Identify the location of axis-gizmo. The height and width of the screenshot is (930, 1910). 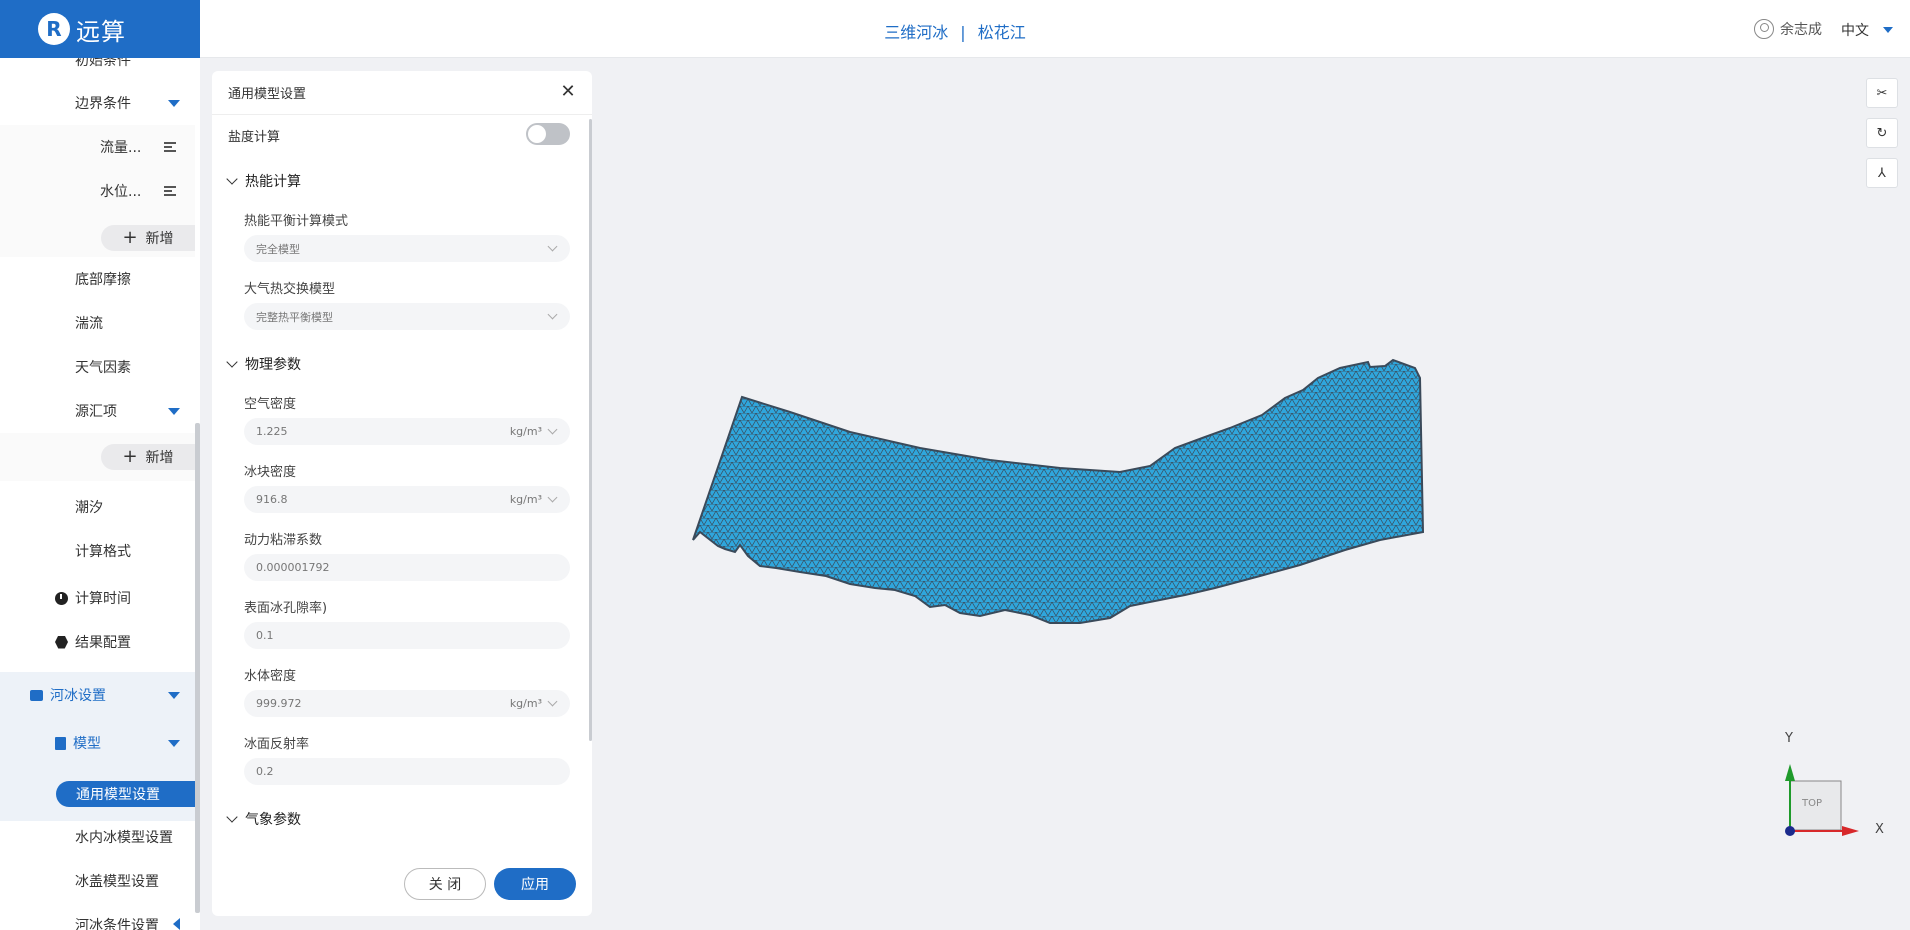
(1822, 800).